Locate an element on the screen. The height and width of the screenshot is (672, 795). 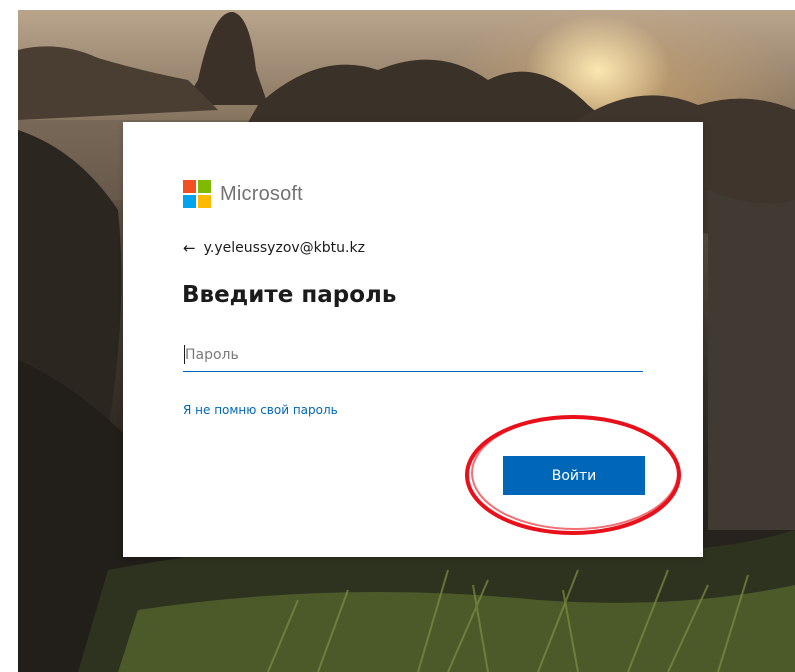
brand-name: Microsoft is located at coordinates (261, 193).